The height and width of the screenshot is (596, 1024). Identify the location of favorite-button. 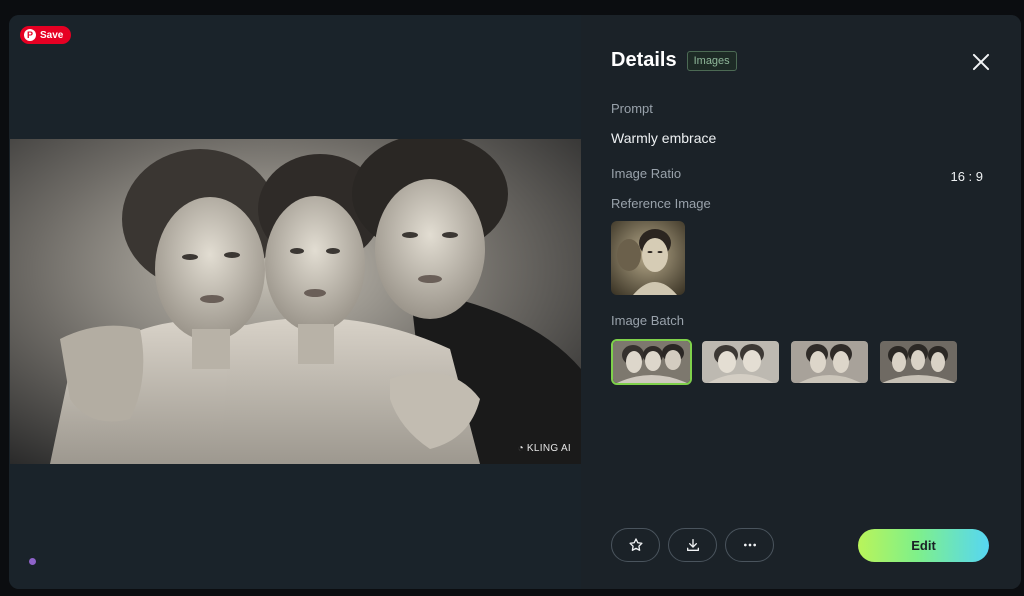
(635, 545).